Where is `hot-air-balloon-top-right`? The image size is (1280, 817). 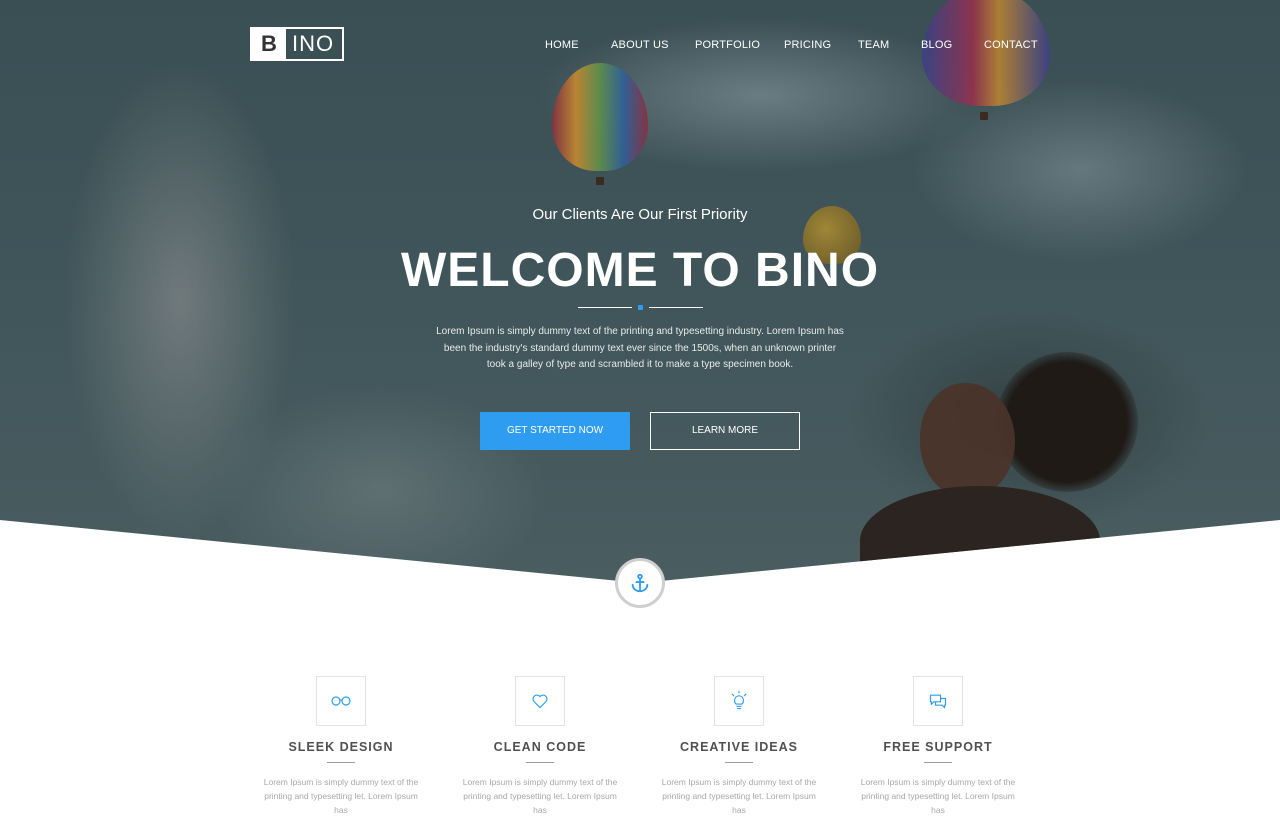 hot-air-balloon-top-right is located at coordinates (986, 53).